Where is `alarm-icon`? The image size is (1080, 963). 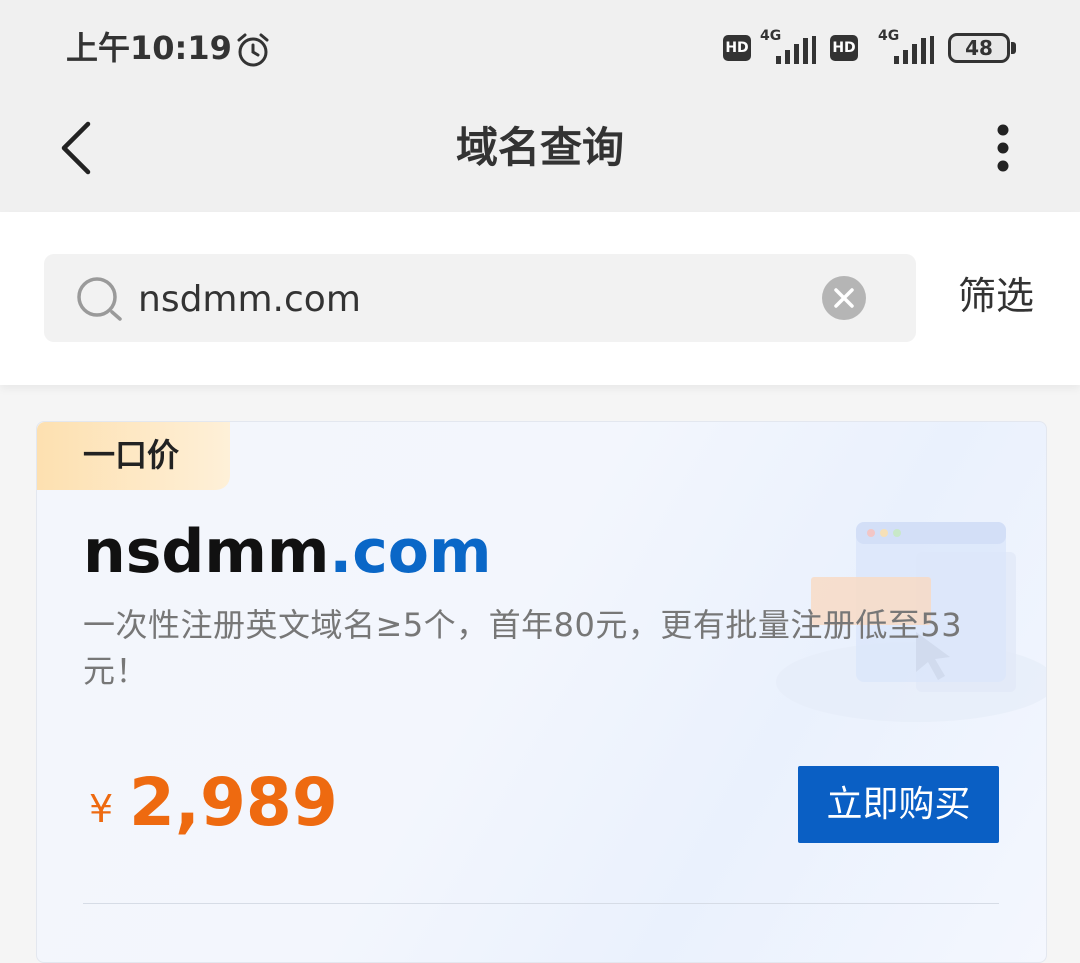
alarm-icon is located at coordinates (253, 50).